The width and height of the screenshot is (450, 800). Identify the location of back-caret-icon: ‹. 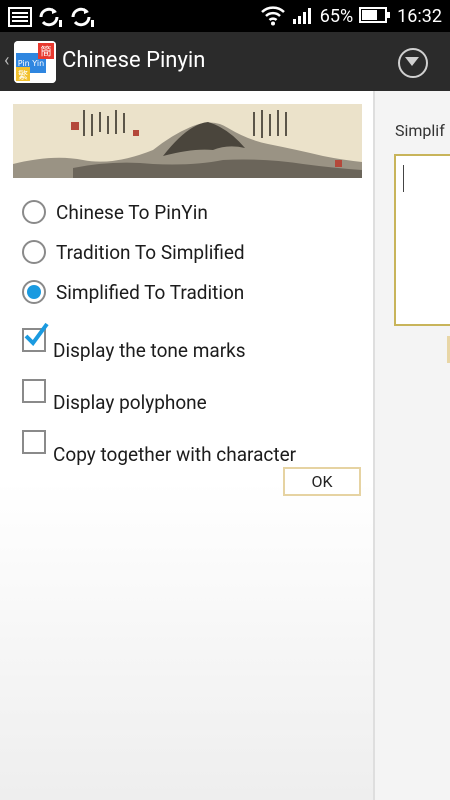
(6, 60).